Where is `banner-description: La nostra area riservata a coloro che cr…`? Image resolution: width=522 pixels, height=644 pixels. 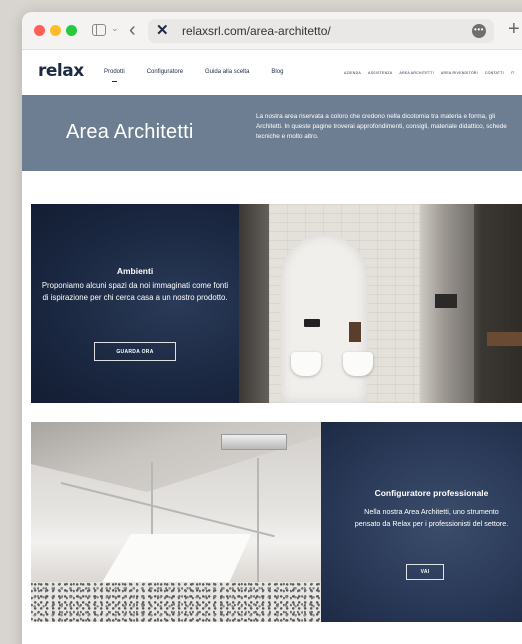 banner-description: La nostra area riservata a coloro che cr… is located at coordinates (381, 126).